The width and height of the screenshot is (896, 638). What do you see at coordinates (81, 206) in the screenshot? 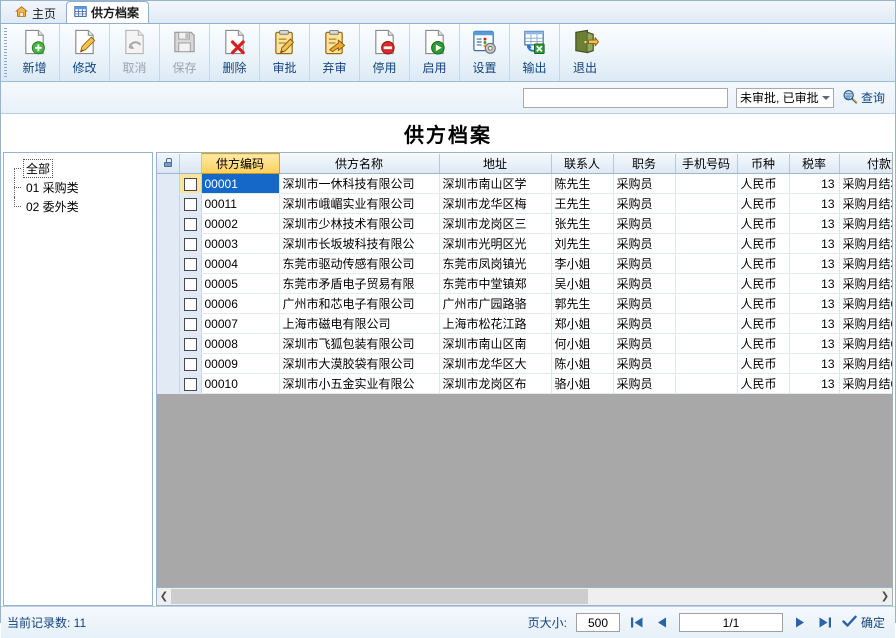
I see `tree-node-outsourcing: 02 委外类` at bounding box center [81, 206].